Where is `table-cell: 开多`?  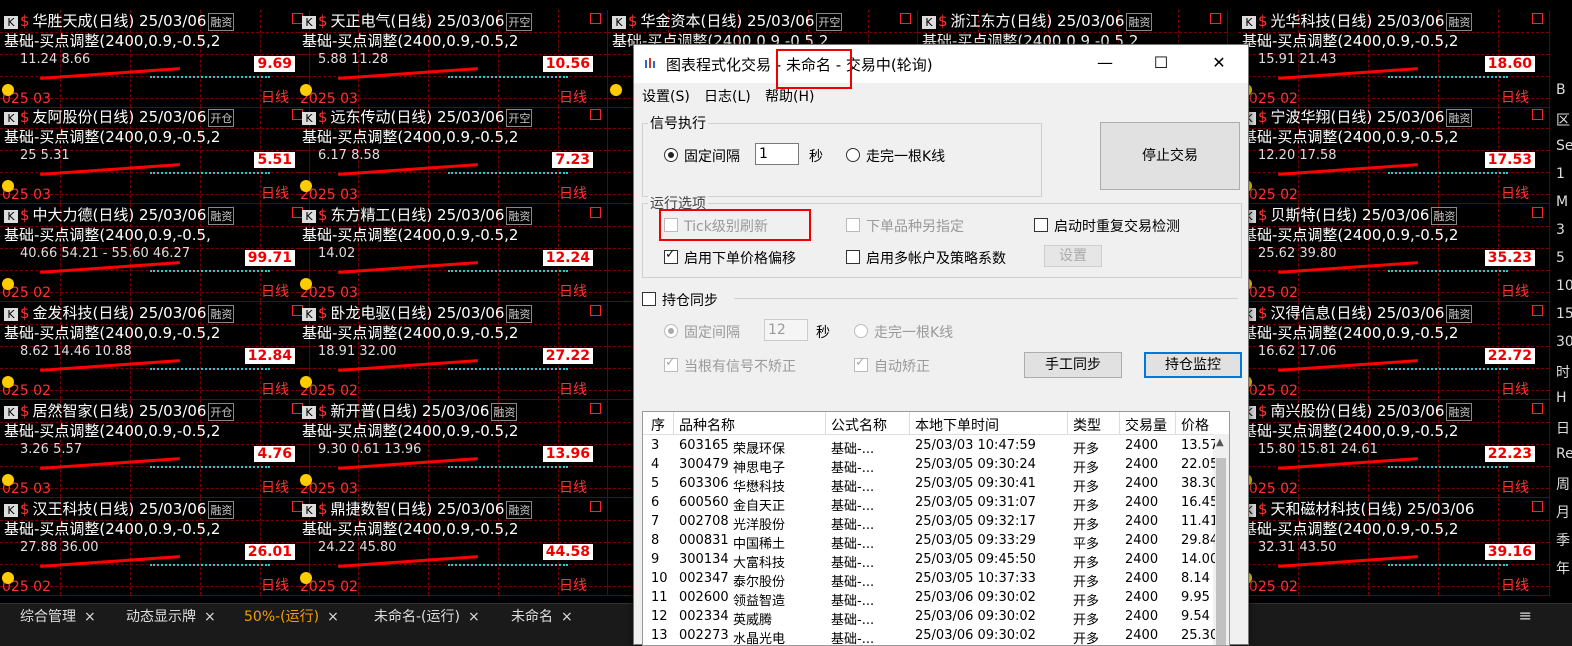
table-cell: 开多 is located at coordinates (1086, 639).